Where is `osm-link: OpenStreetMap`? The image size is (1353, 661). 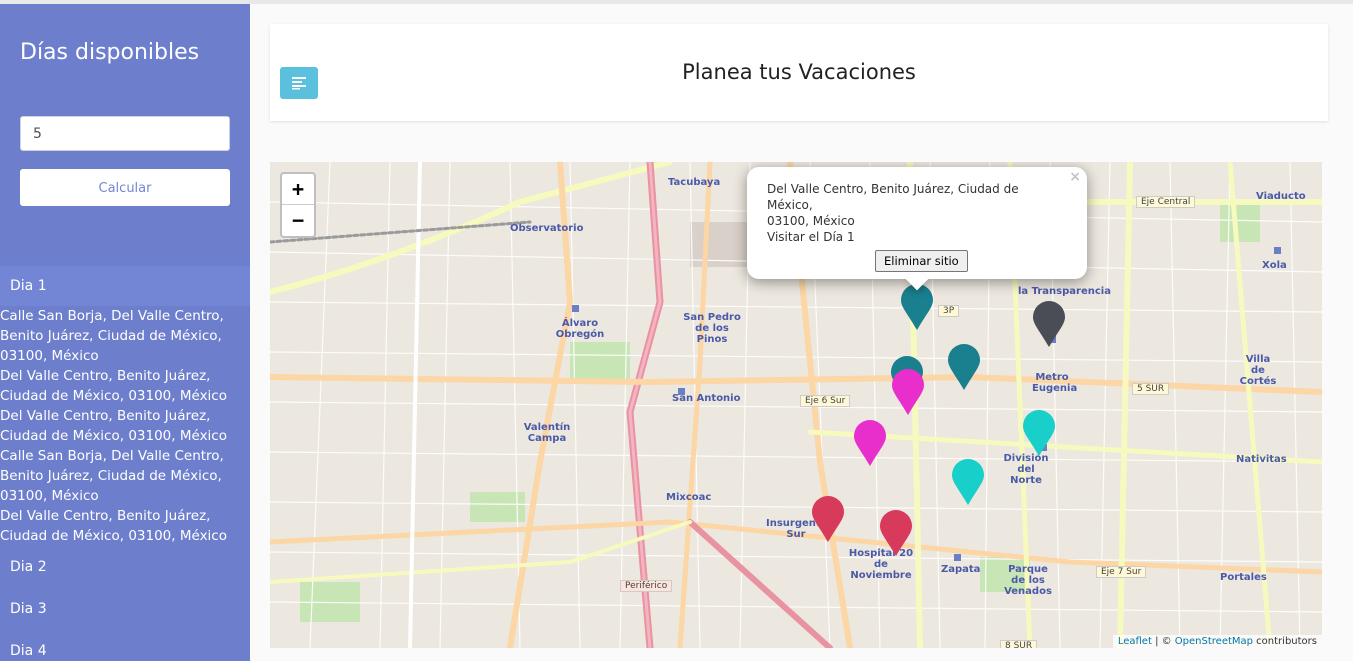 osm-link: OpenStreetMap is located at coordinates (1214, 641).